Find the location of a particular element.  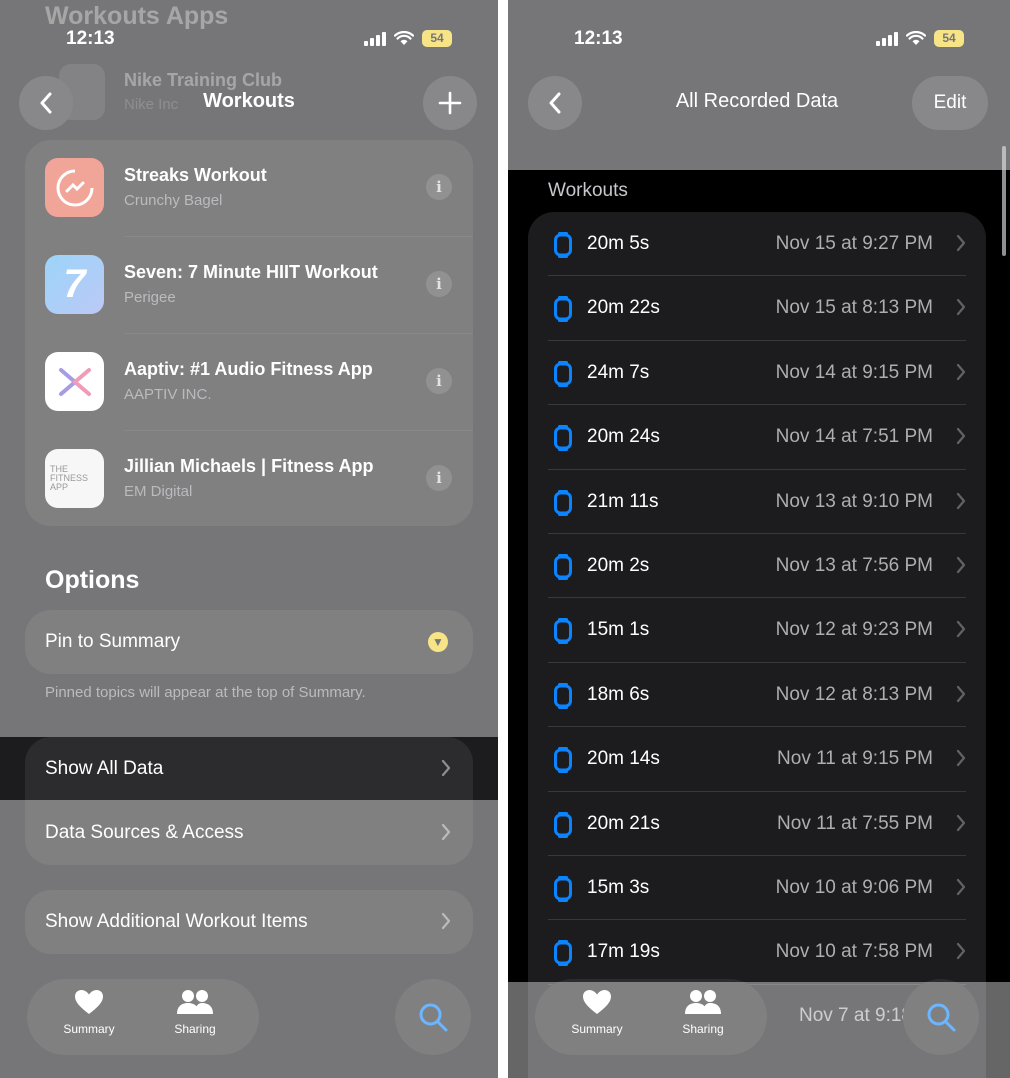

workout-row: 20m 22s Nov 15 at 8:13 PM is located at coordinates (757, 308).